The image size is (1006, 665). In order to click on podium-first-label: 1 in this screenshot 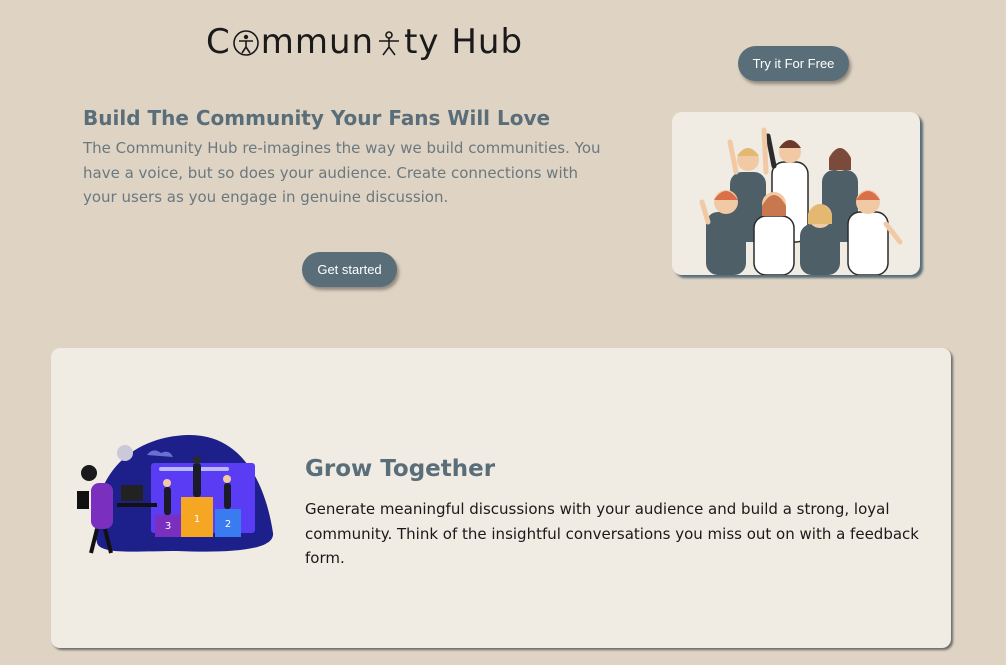, I will do `click(197, 519)`.